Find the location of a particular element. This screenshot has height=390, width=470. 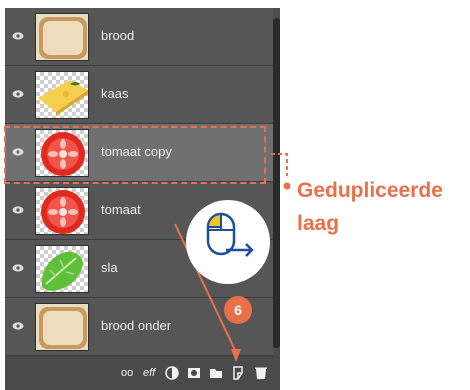

callout-dot is located at coordinates (287, 186).